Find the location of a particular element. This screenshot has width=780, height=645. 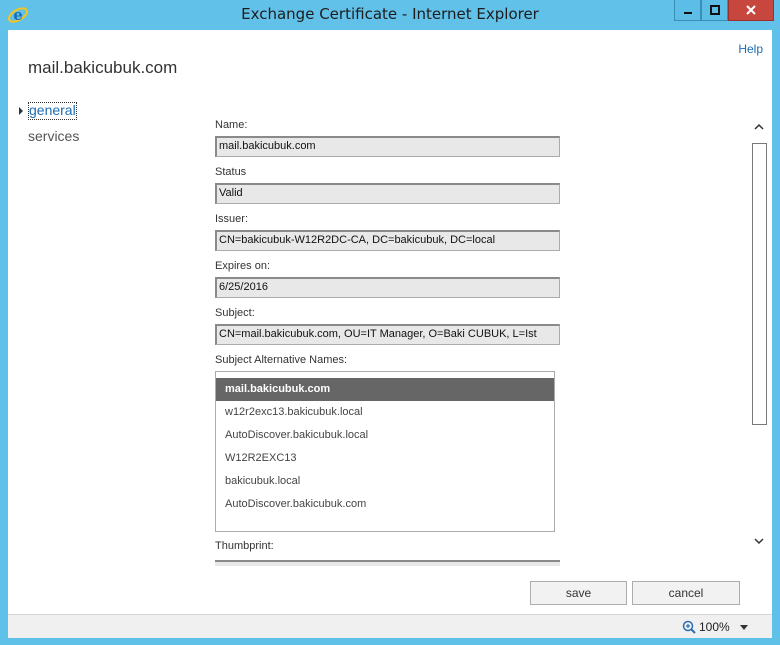

status-label: Status is located at coordinates (231, 172).